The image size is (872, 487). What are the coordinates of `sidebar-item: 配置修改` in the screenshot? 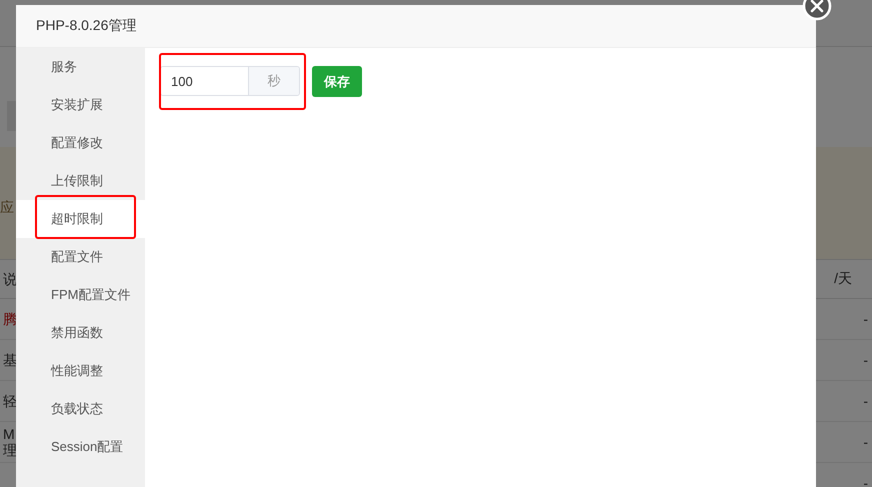 It's located at (80, 143).